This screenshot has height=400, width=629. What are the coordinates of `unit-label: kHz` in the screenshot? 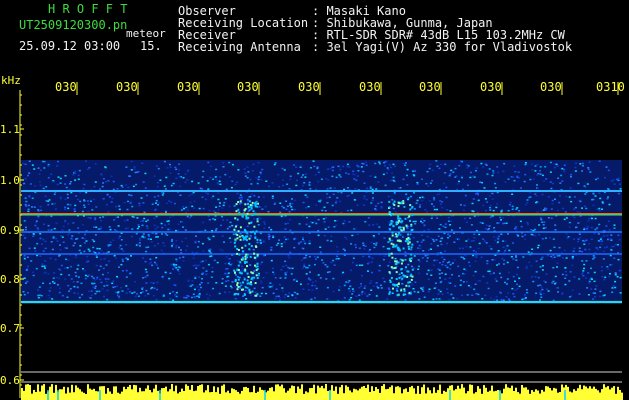 It's located at (11, 80).